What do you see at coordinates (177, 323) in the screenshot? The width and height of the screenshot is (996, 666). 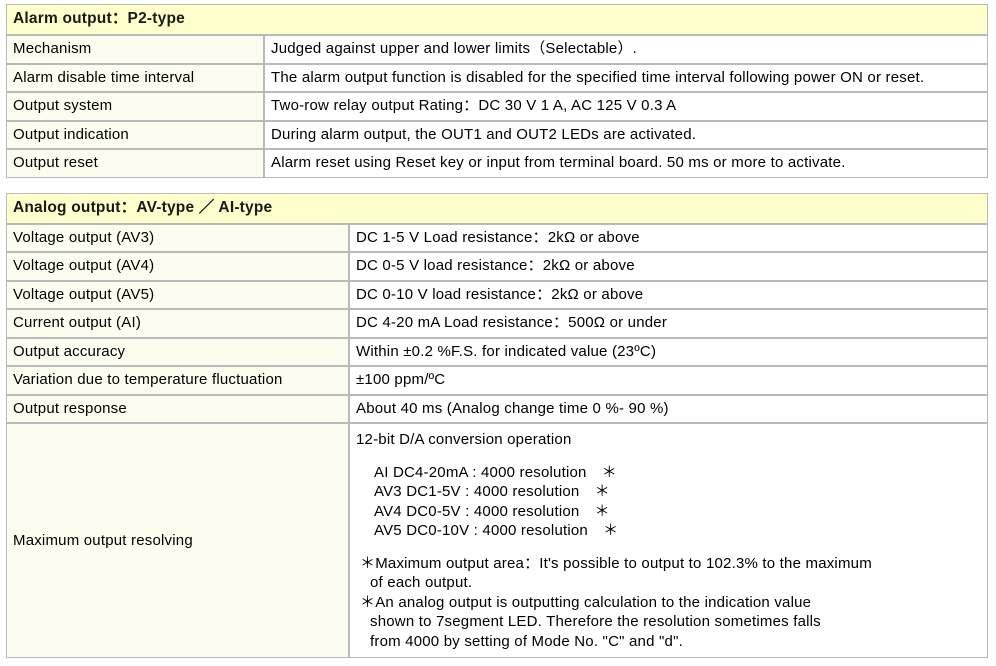 I see `row-label-current-output-ai: Current output (AI)` at bounding box center [177, 323].